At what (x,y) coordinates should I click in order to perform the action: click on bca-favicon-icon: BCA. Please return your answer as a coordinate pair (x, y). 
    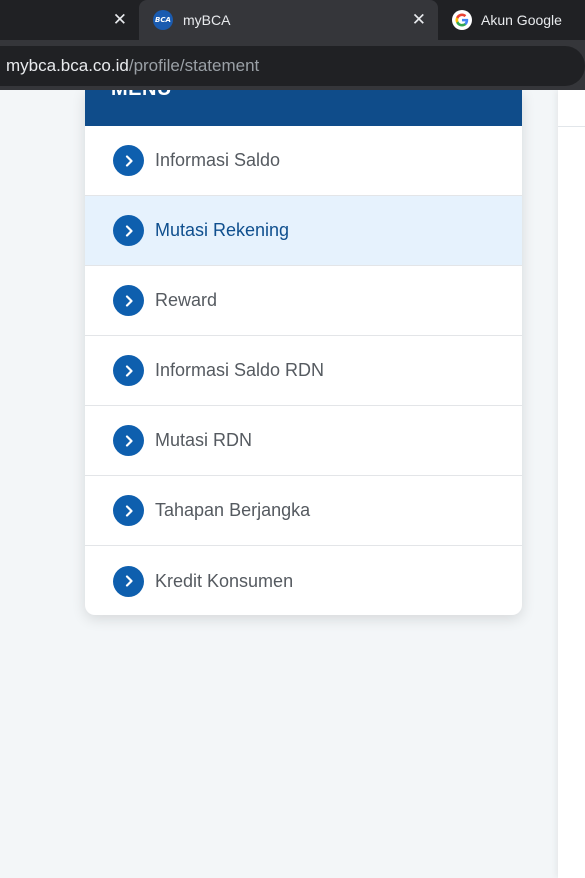
    Looking at the image, I should click on (163, 20).